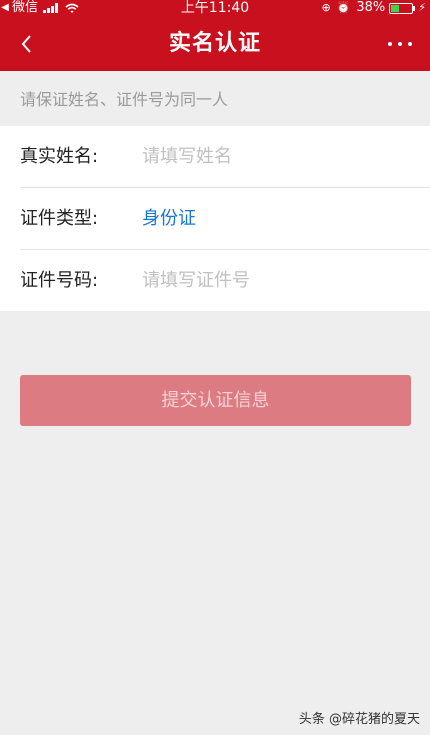 The image size is (430, 735). What do you see at coordinates (169, 218) in the screenshot?
I see `id-type-select: 身份证` at bounding box center [169, 218].